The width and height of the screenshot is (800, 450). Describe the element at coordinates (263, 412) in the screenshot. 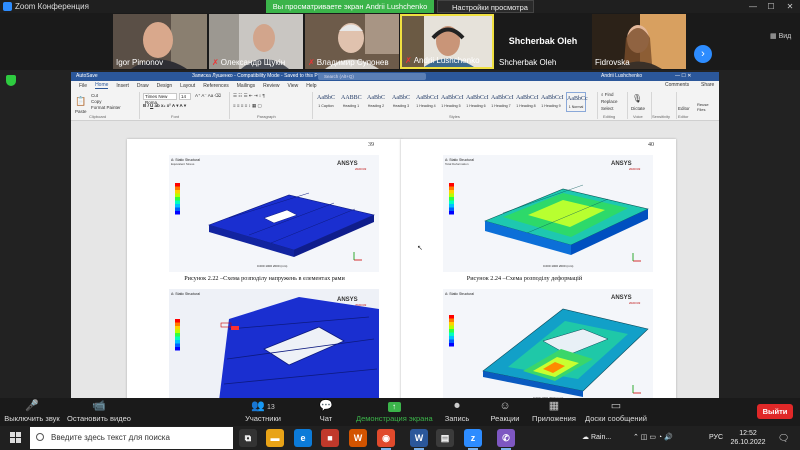

I see `participants-button: 👥 13 Участники` at that location.